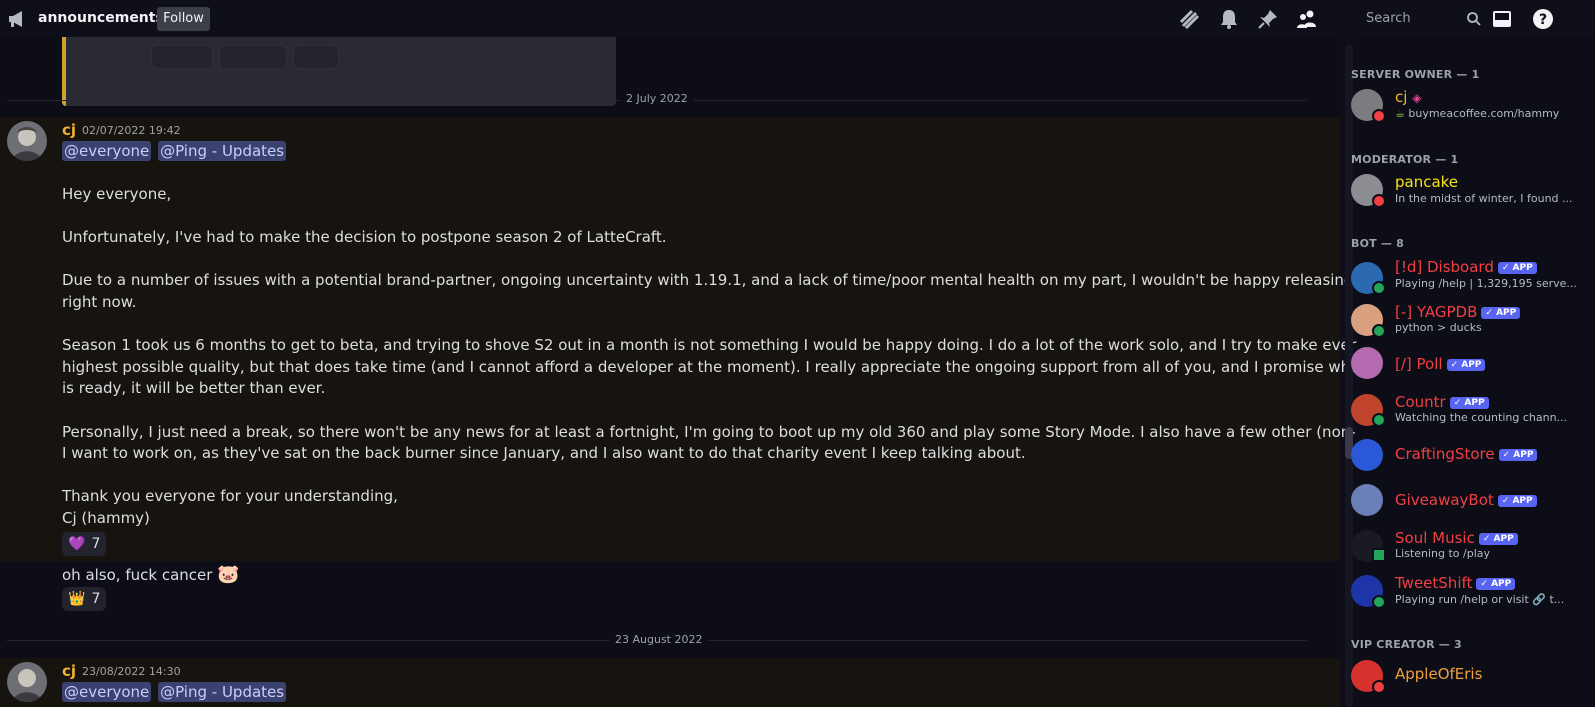 The image size is (1595, 707). What do you see at coordinates (797, 18) in the screenshot?
I see `channel-header: announcements Follow Search ?` at bounding box center [797, 18].